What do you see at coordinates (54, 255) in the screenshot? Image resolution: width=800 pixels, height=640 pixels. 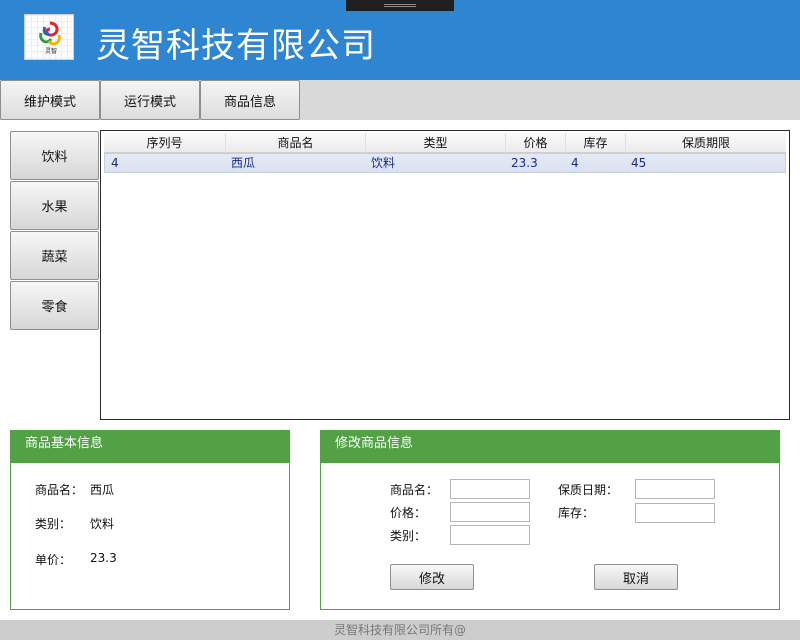 I see `category-vegetables-button: 蔬菜` at bounding box center [54, 255].